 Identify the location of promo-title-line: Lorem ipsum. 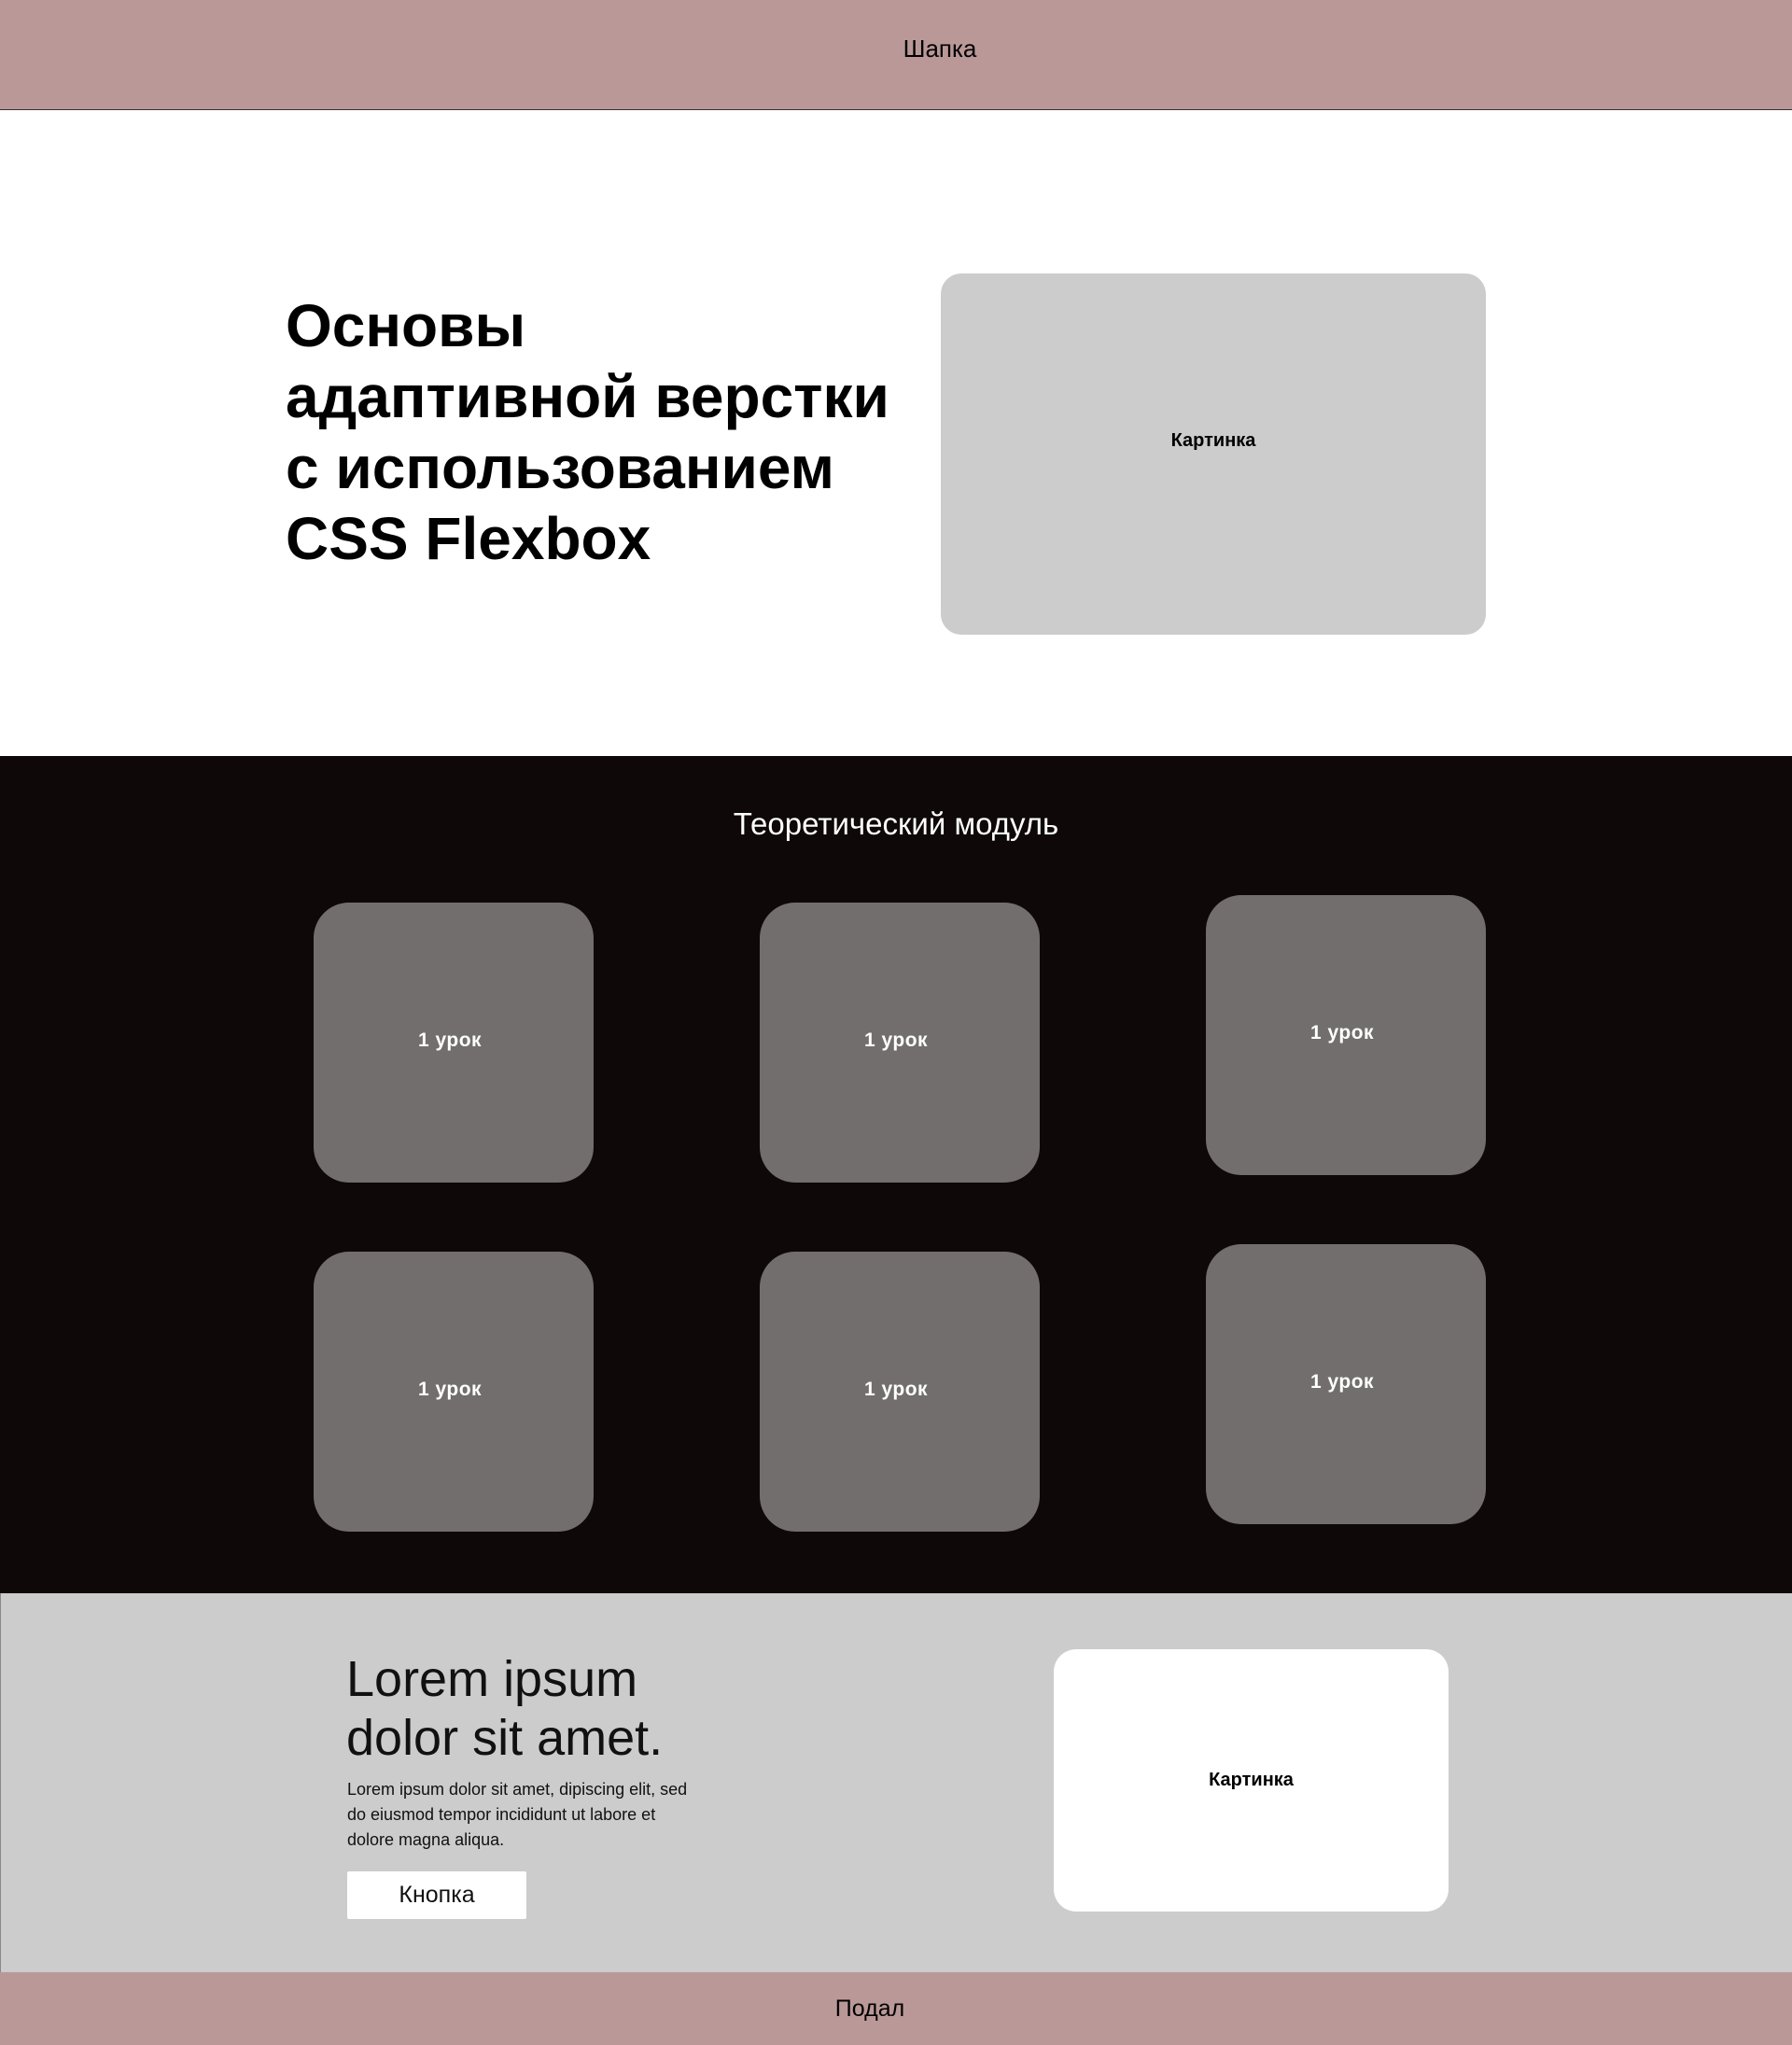
(492, 1679).